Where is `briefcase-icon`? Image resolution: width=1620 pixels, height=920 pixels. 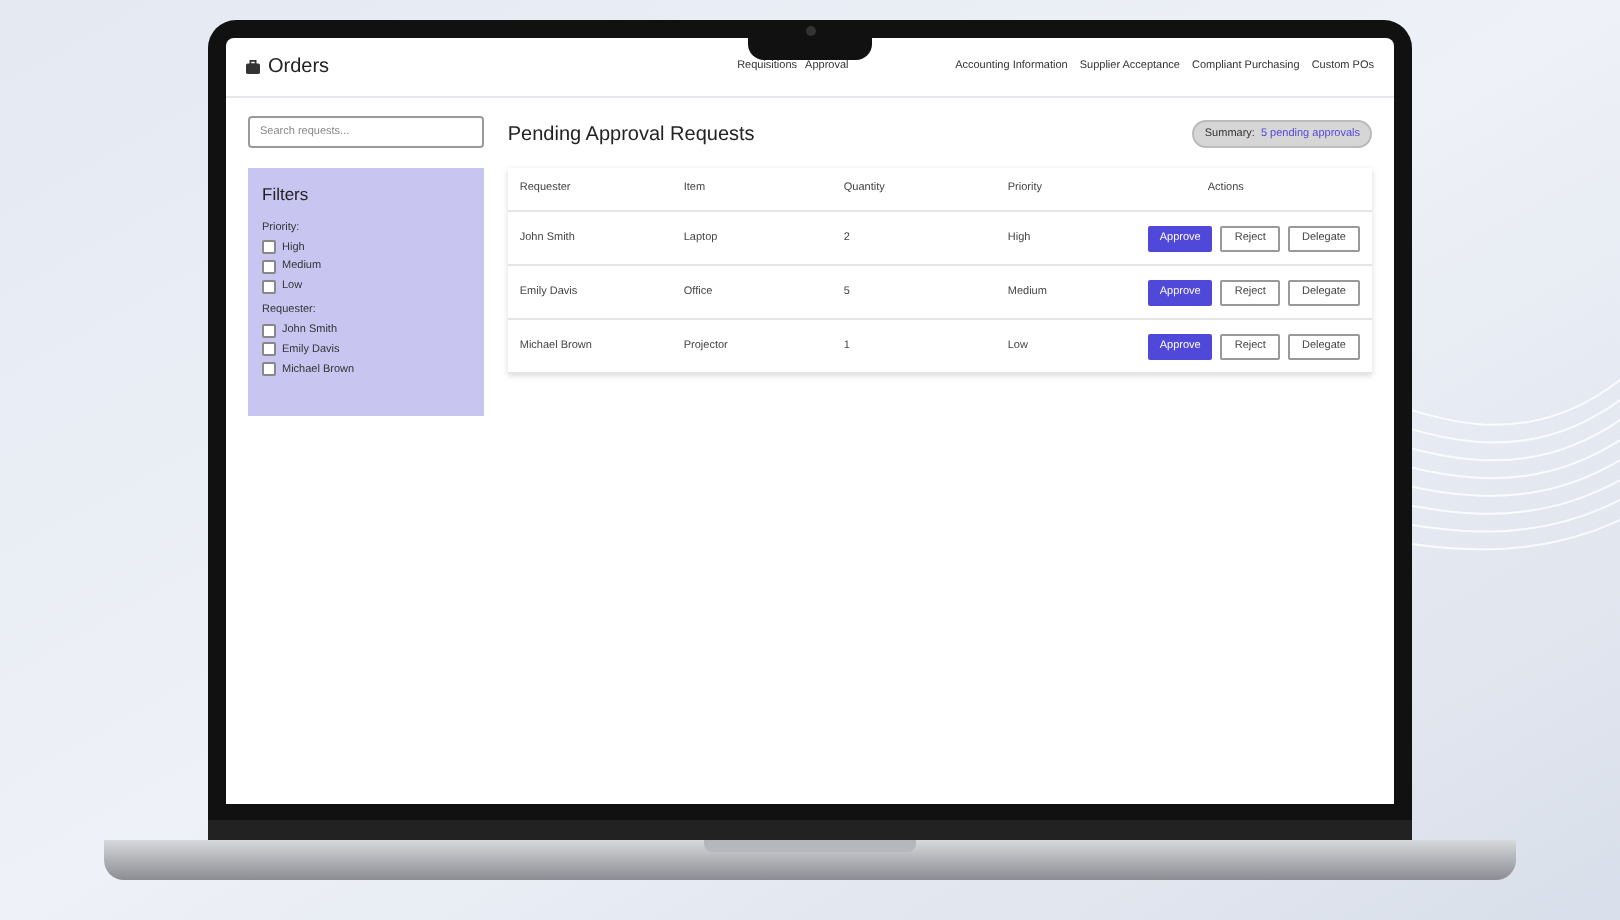
briefcase-icon is located at coordinates (253, 67).